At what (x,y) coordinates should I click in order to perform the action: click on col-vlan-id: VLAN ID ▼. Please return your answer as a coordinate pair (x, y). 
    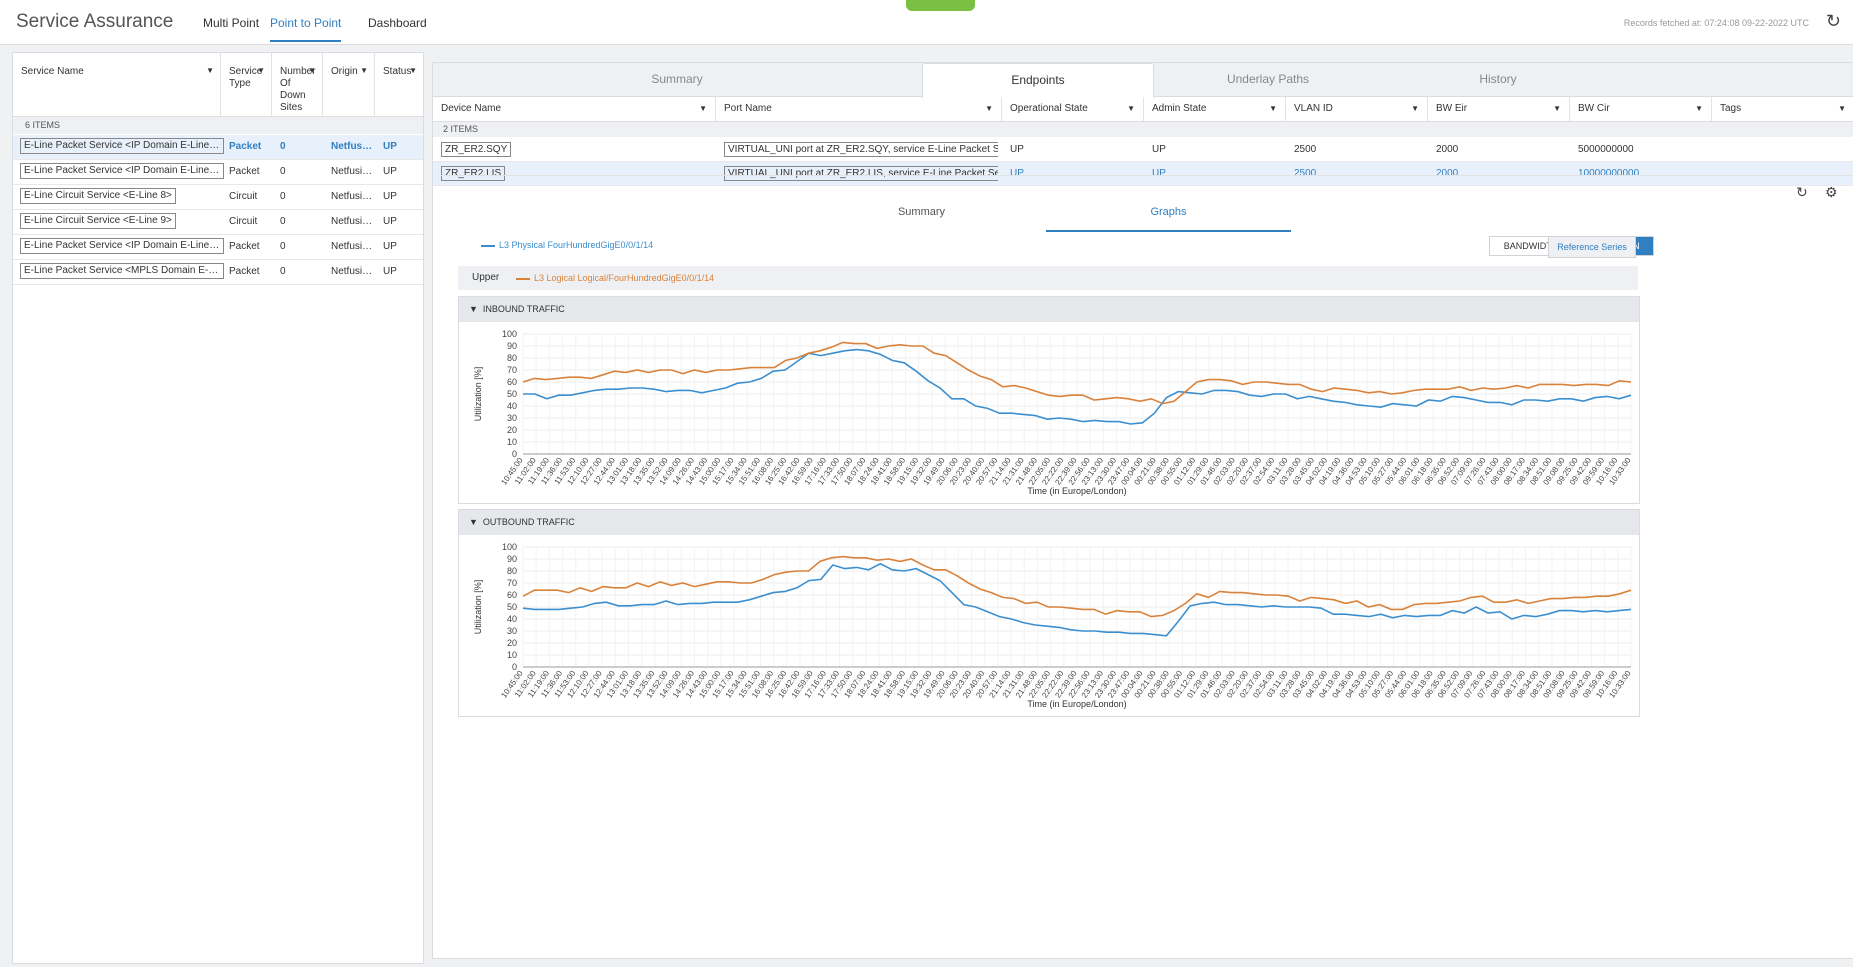
    Looking at the image, I should click on (1357, 109).